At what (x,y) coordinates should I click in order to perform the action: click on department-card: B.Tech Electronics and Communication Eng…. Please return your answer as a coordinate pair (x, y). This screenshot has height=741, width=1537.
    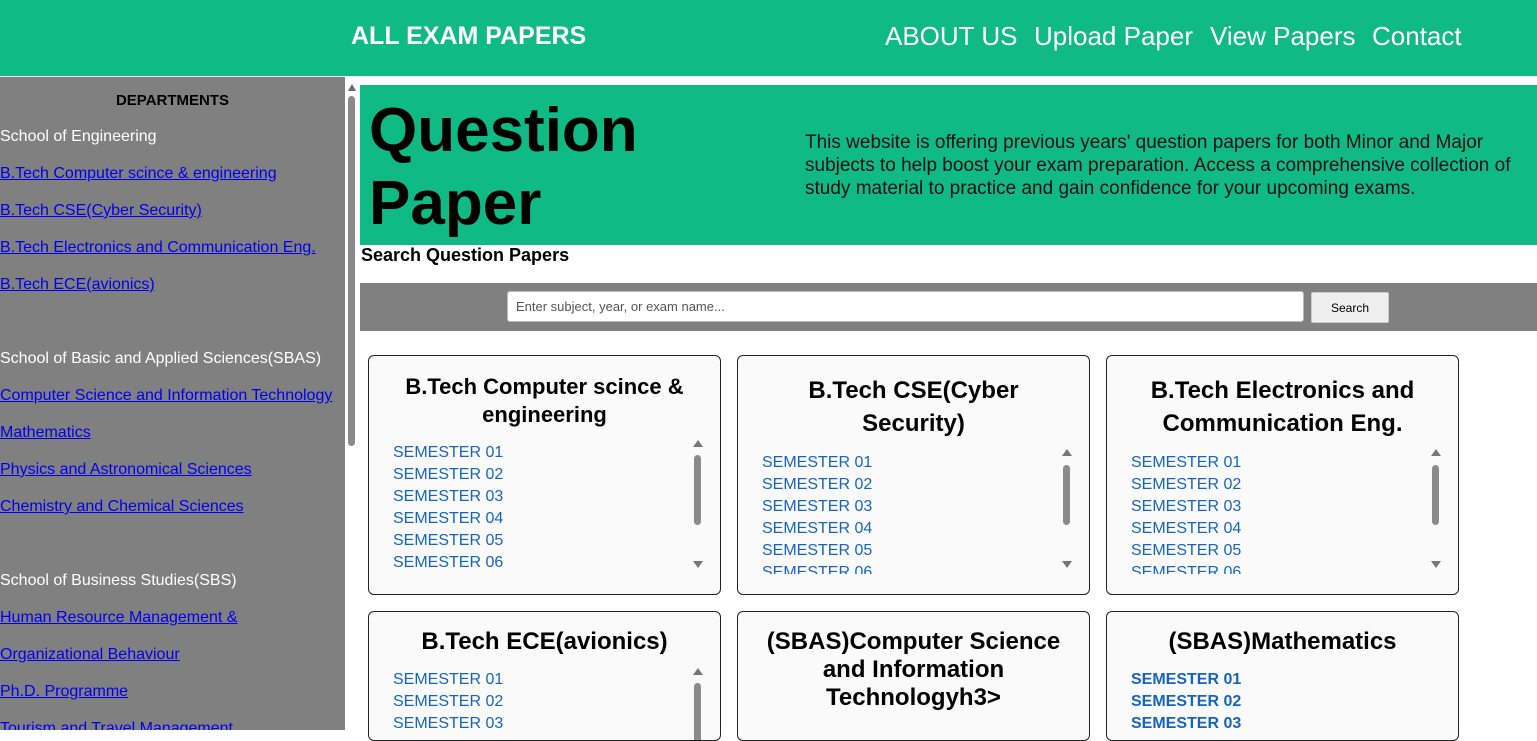
    Looking at the image, I should click on (1282, 475).